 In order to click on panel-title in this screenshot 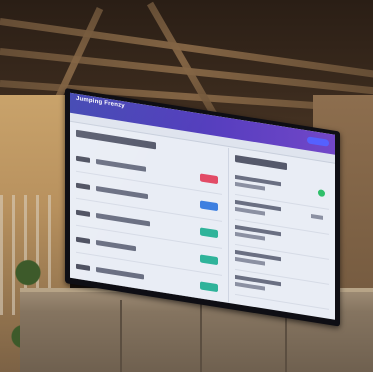, I will do `click(260, 162)`.